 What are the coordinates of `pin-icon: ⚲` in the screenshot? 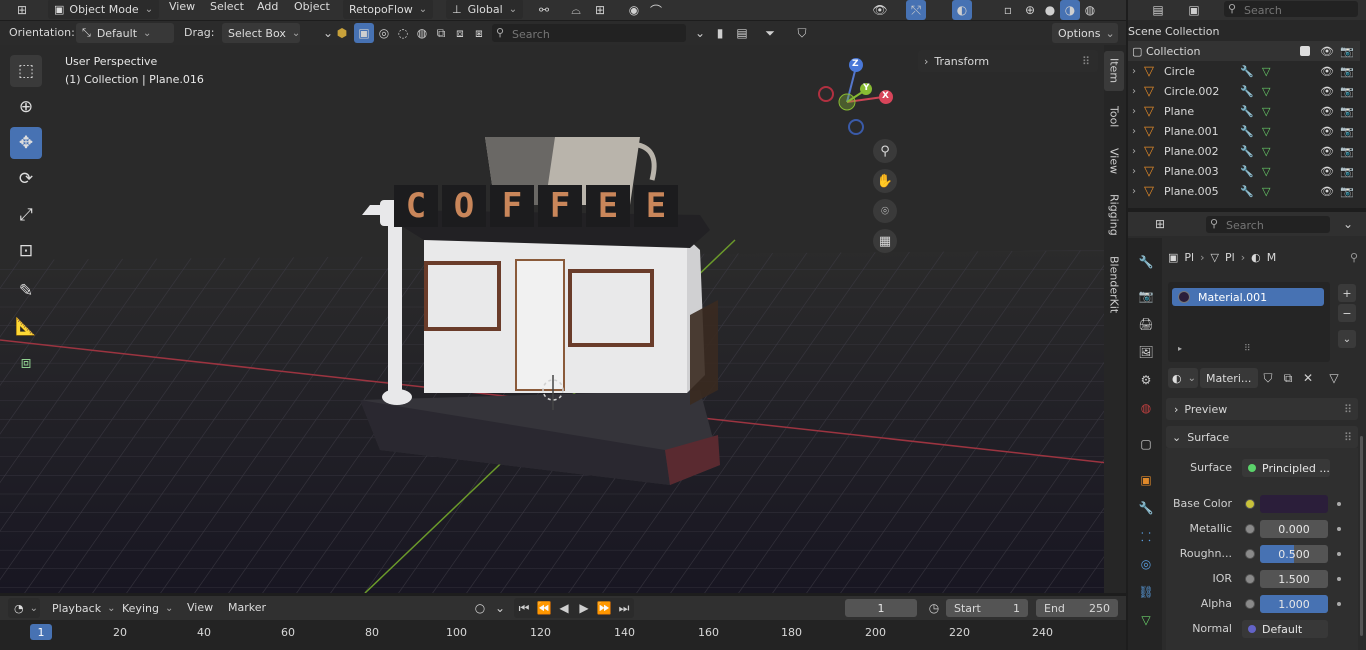 It's located at (1354, 257).